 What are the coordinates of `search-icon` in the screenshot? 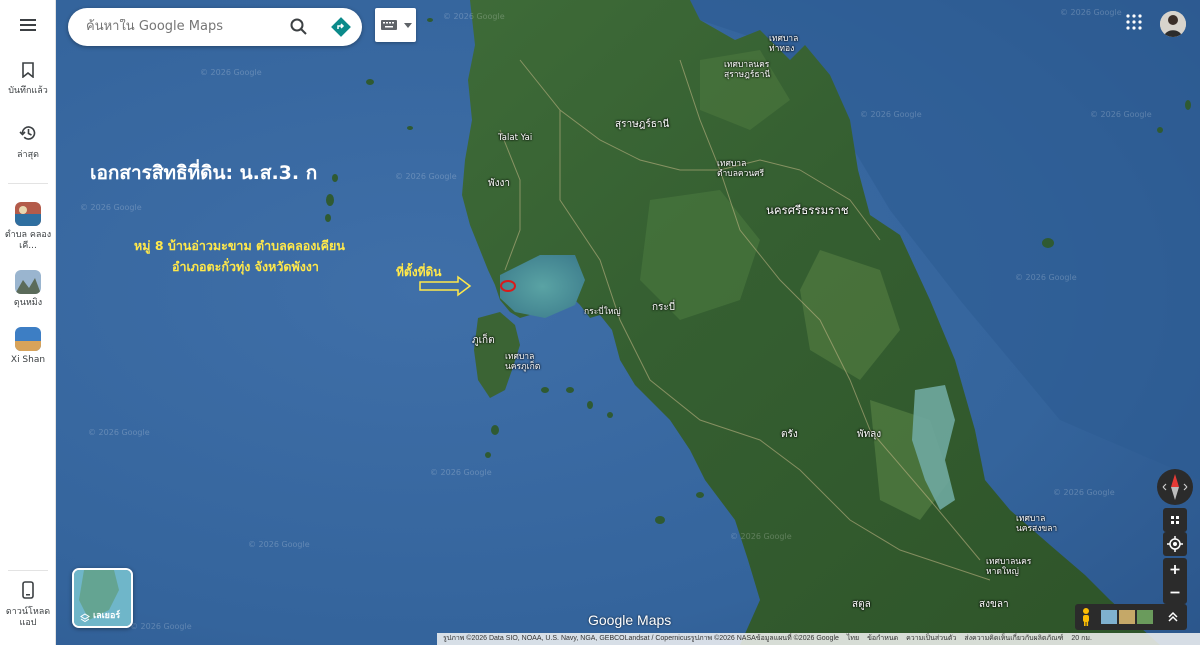 It's located at (299, 27).